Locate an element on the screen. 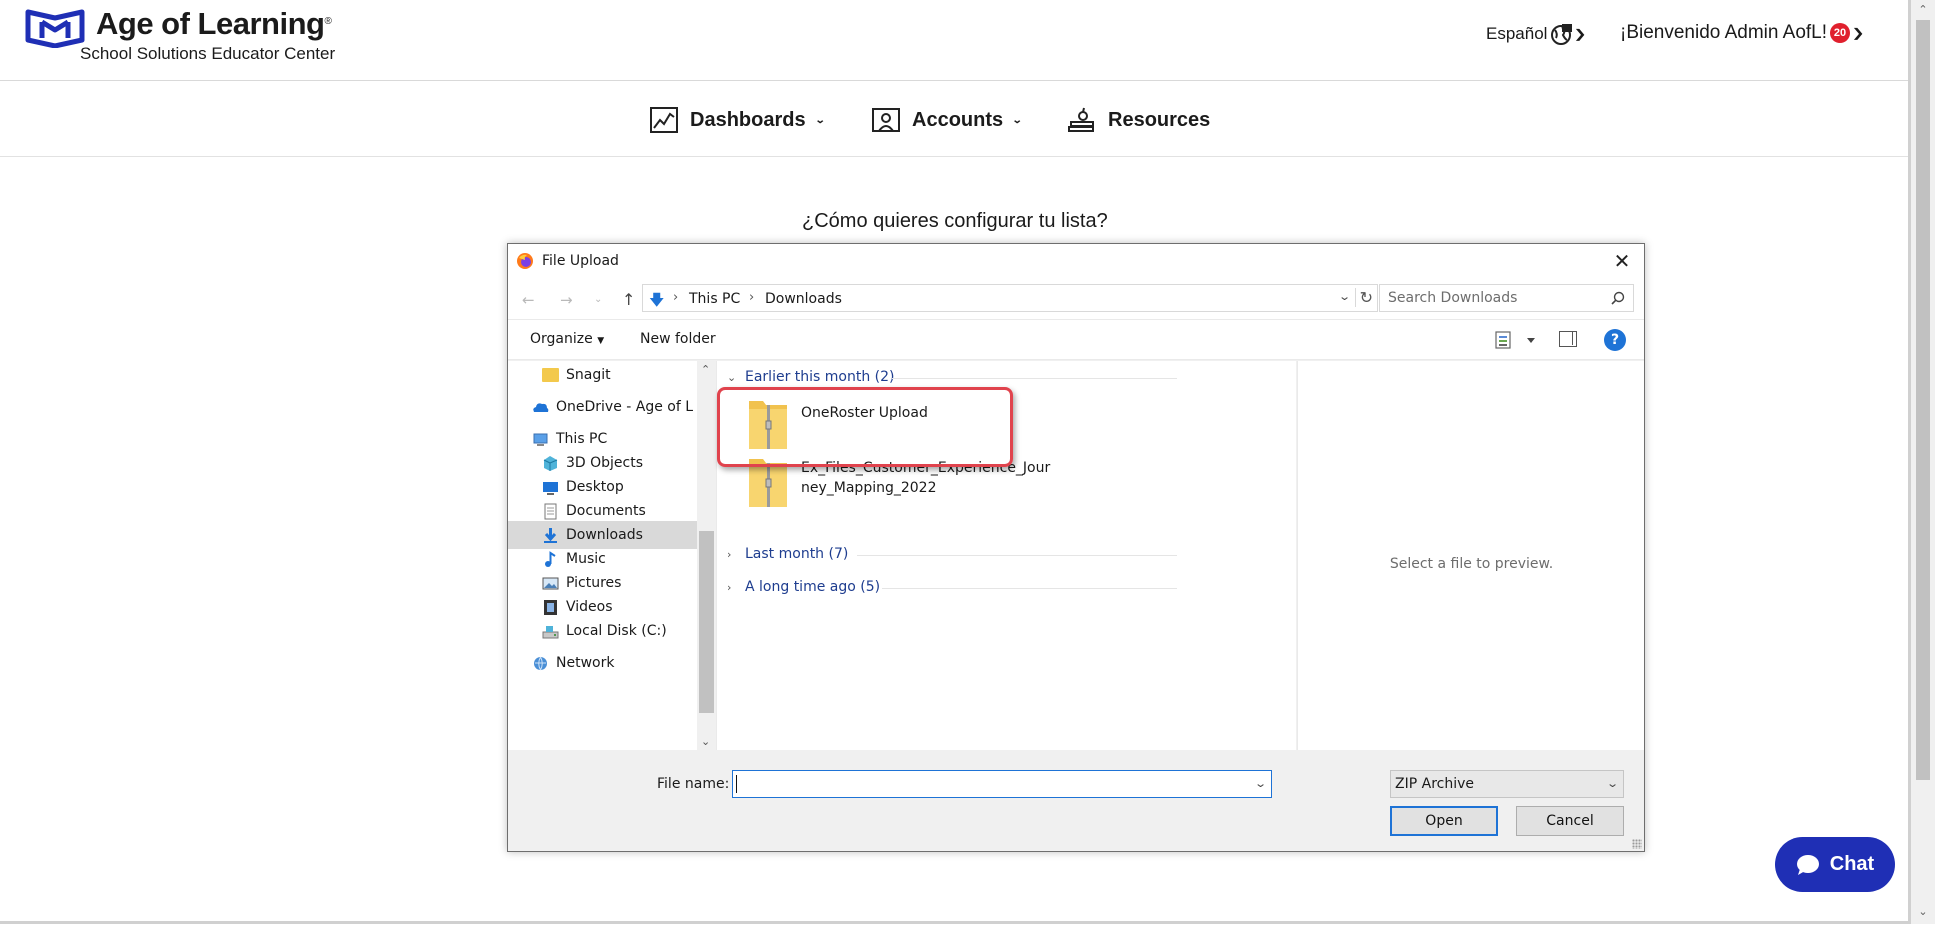  preview-pane-icon is located at coordinates (1568, 339).